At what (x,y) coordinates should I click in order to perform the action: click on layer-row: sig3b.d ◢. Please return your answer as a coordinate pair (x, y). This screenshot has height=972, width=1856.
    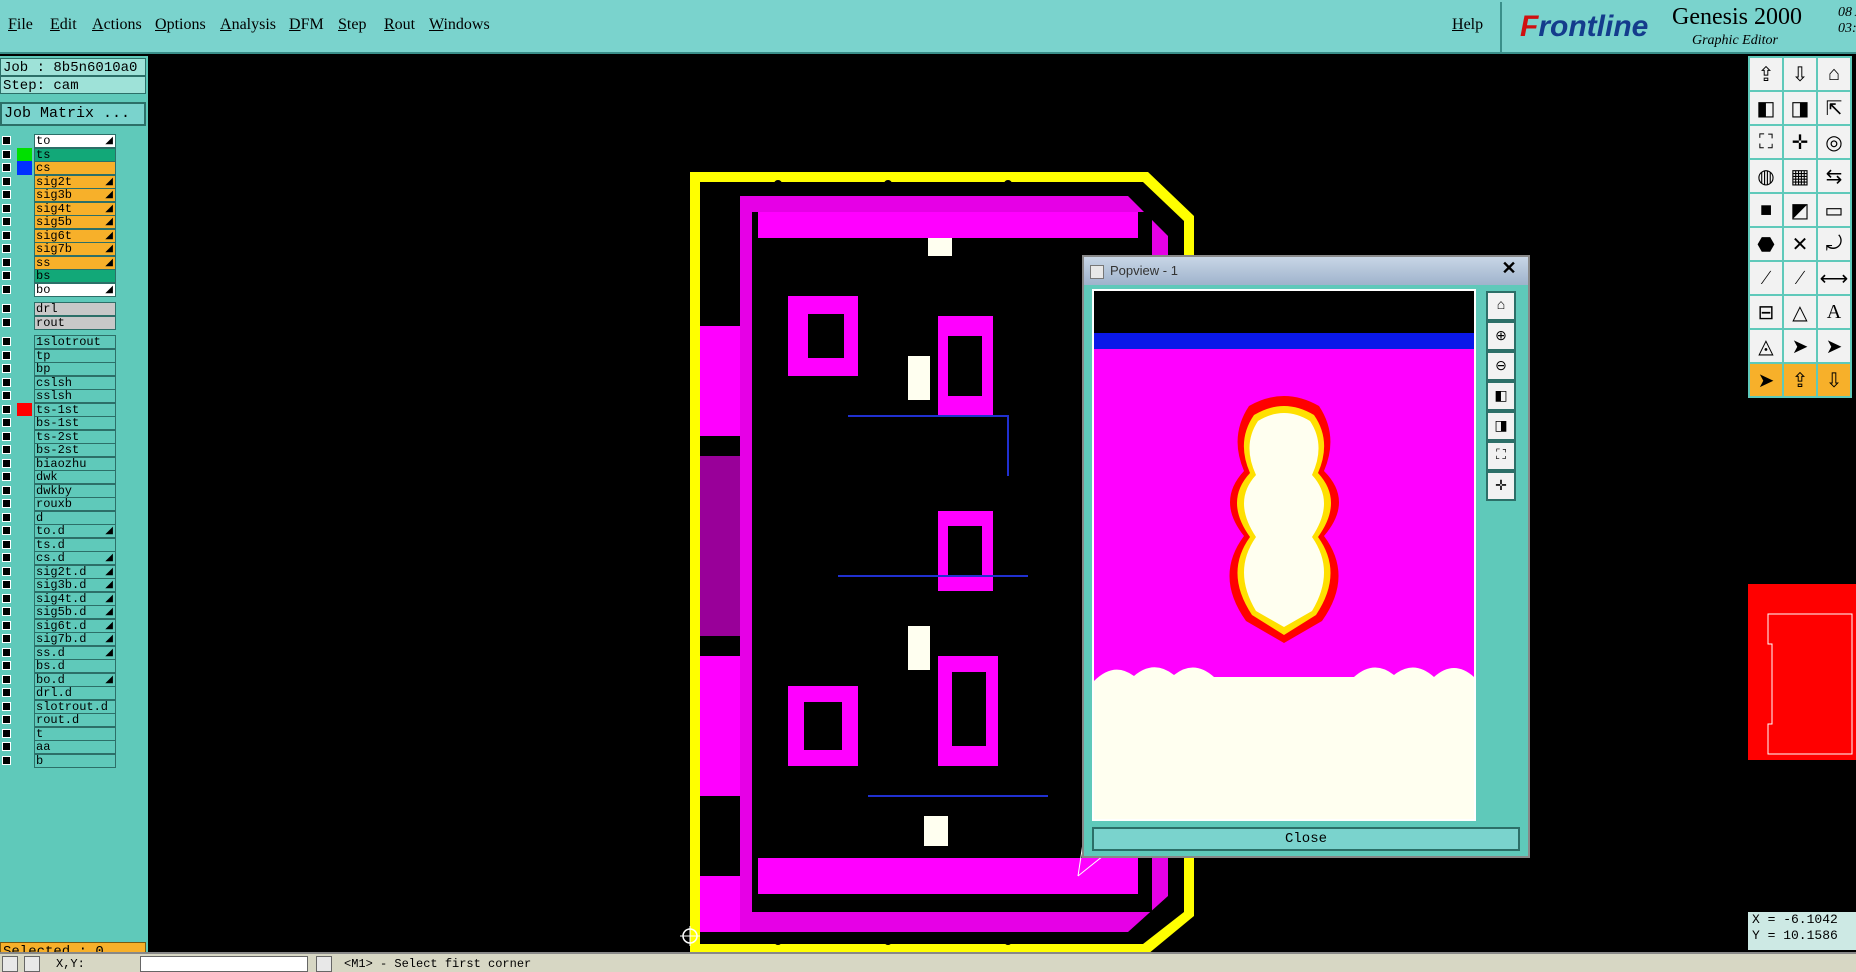
    Looking at the image, I should click on (59, 585).